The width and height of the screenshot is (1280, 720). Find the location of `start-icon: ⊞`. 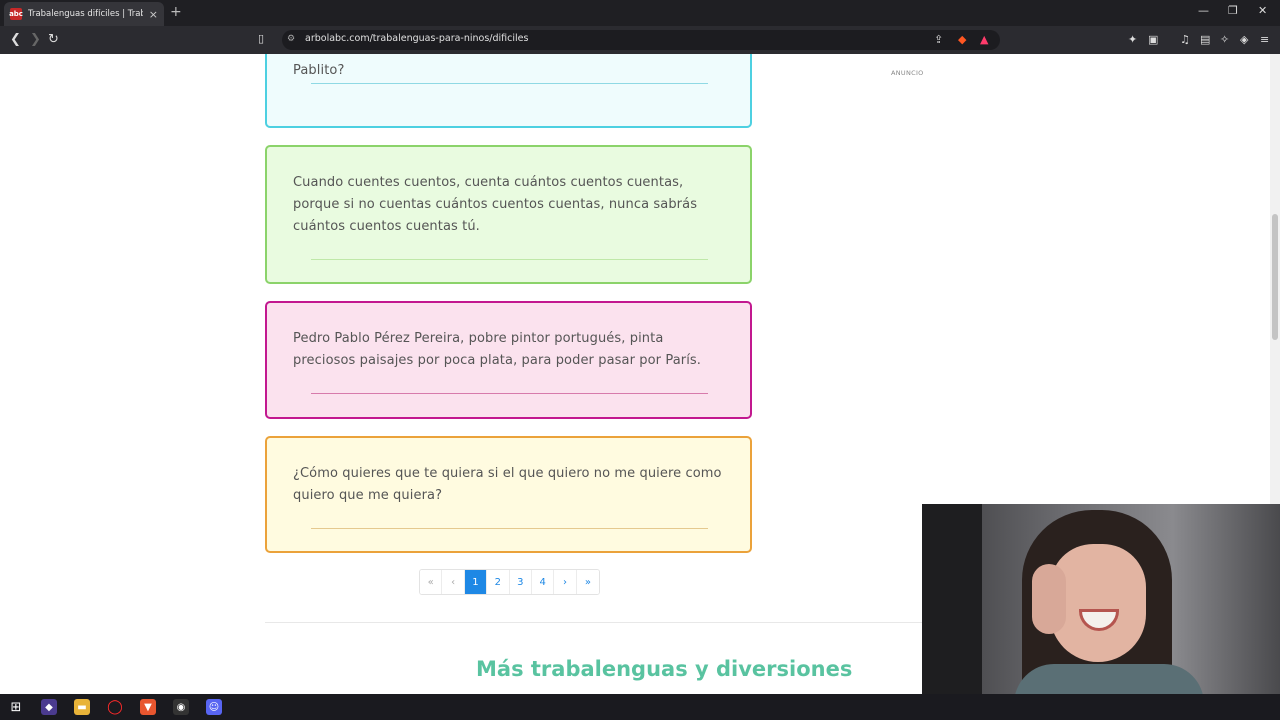

start-icon: ⊞ is located at coordinates (16, 707).